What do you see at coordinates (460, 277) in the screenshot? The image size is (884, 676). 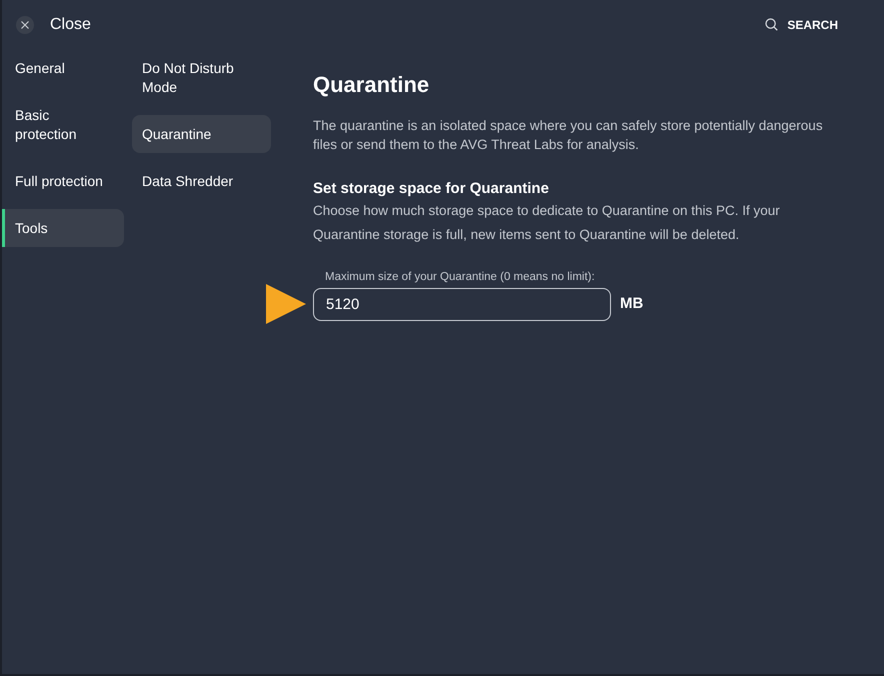 I see `field-label: Maximum size of your Quarantine (0 means no limit):` at bounding box center [460, 277].